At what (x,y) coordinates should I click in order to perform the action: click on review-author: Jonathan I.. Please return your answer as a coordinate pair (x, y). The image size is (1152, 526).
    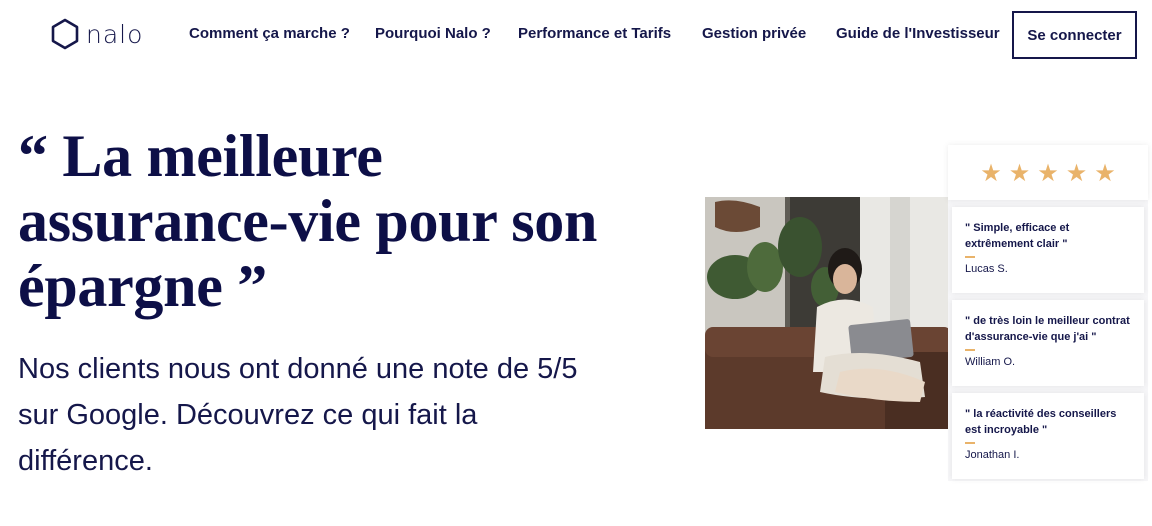
    Looking at the image, I should click on (992, 455).